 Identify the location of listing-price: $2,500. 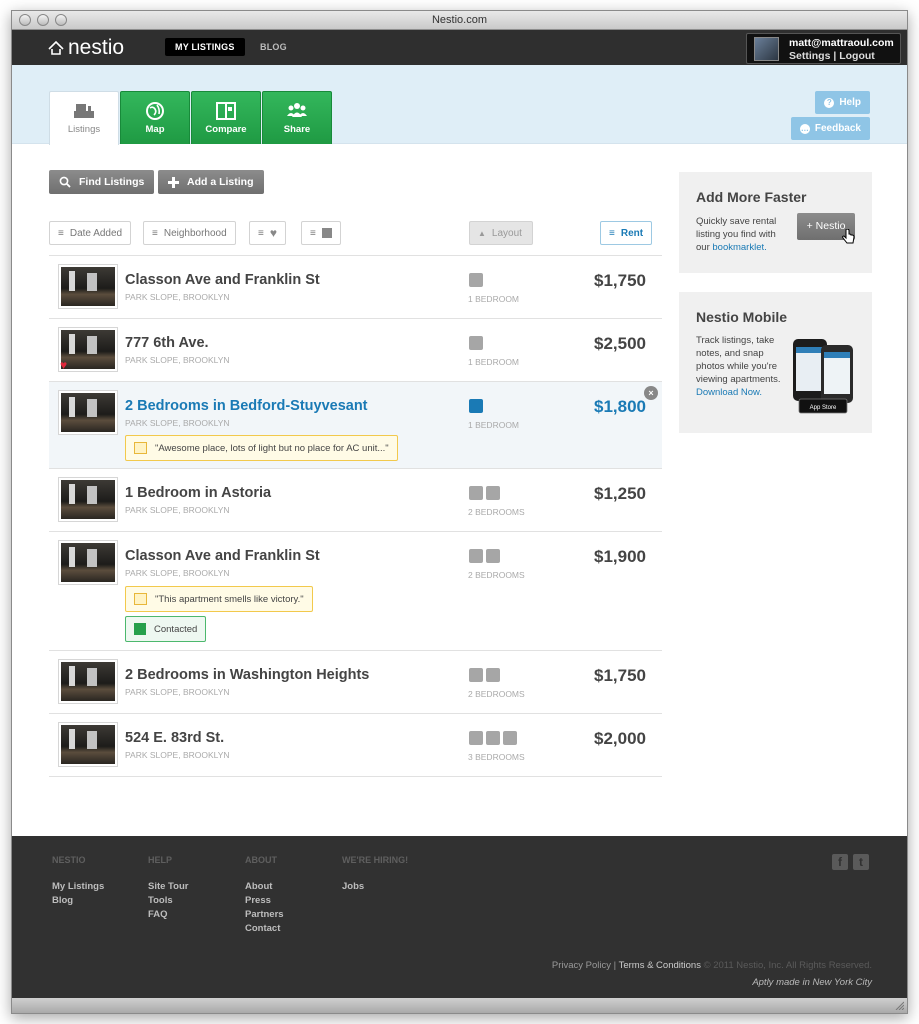
(620, 343).